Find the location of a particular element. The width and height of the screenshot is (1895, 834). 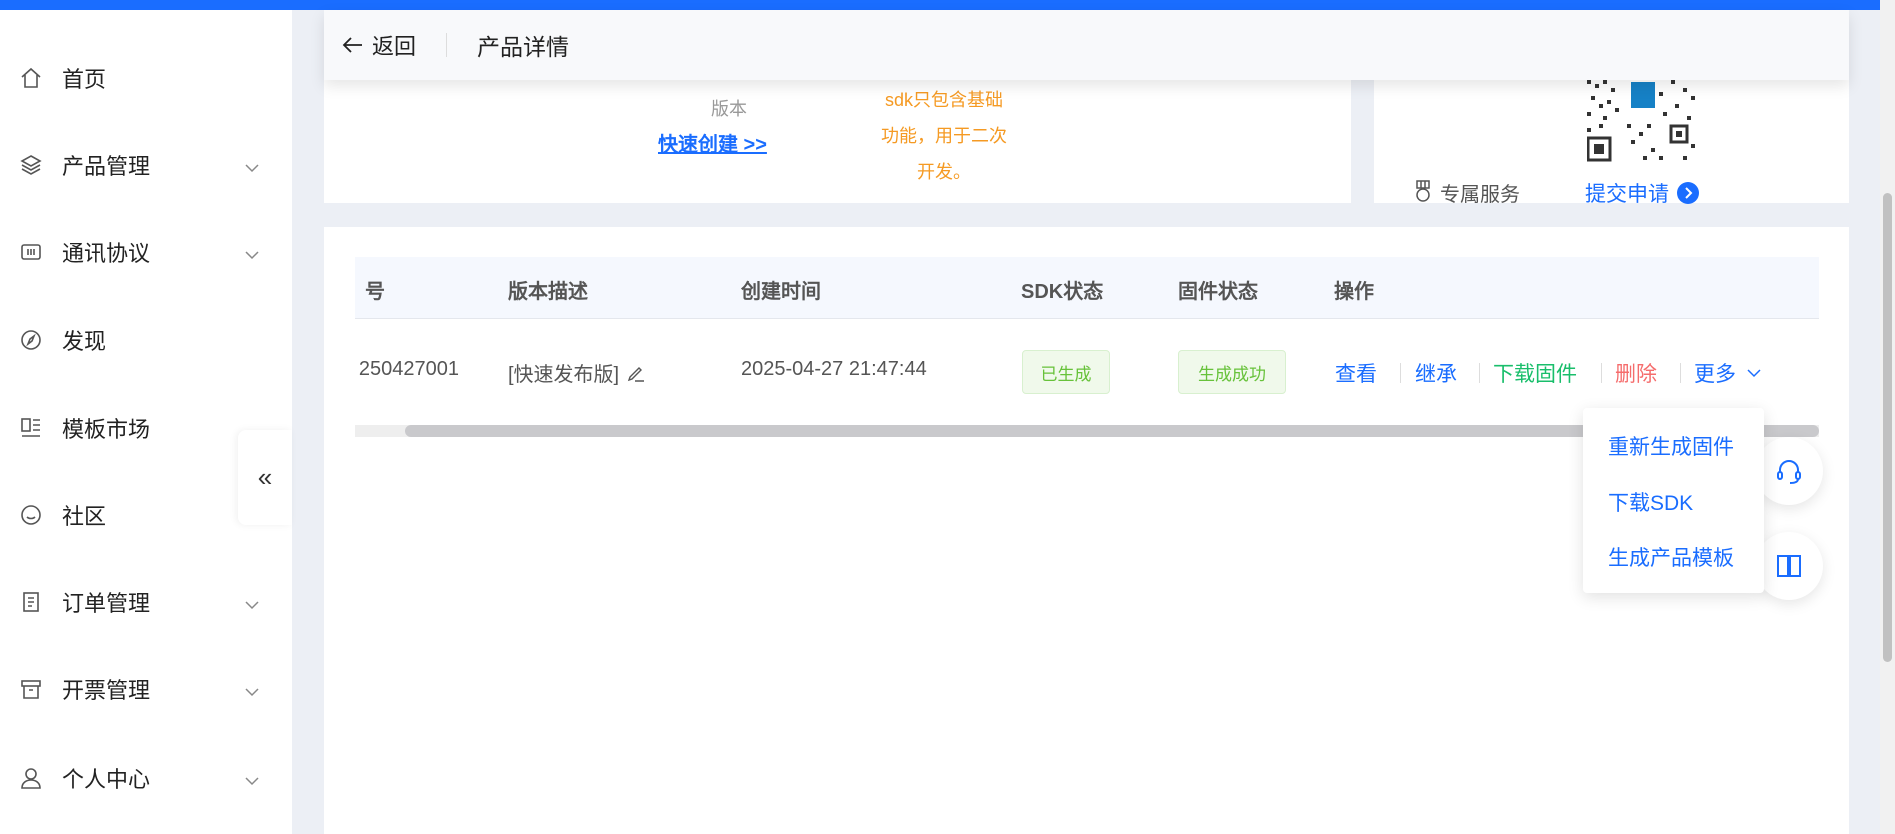

sdk-note-line: 开发。 is located at coordinates (944, 172).